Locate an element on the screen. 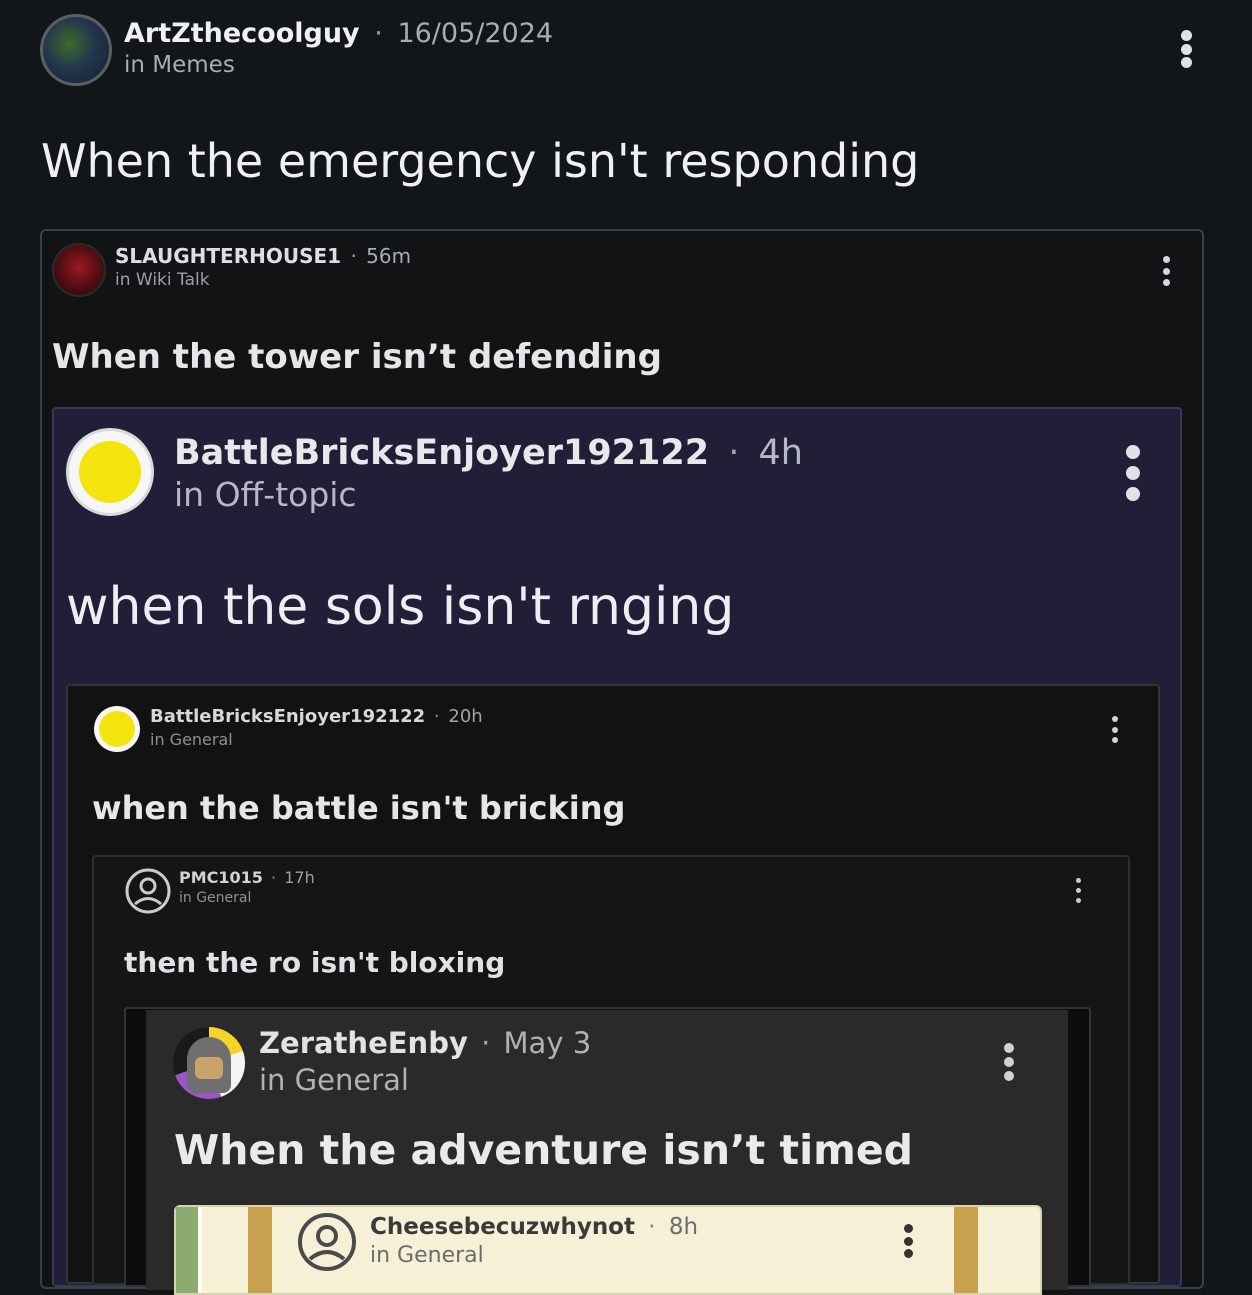 The image size is (1252, 1295). embed1-time: 56m is located at coordinates (389, 256).